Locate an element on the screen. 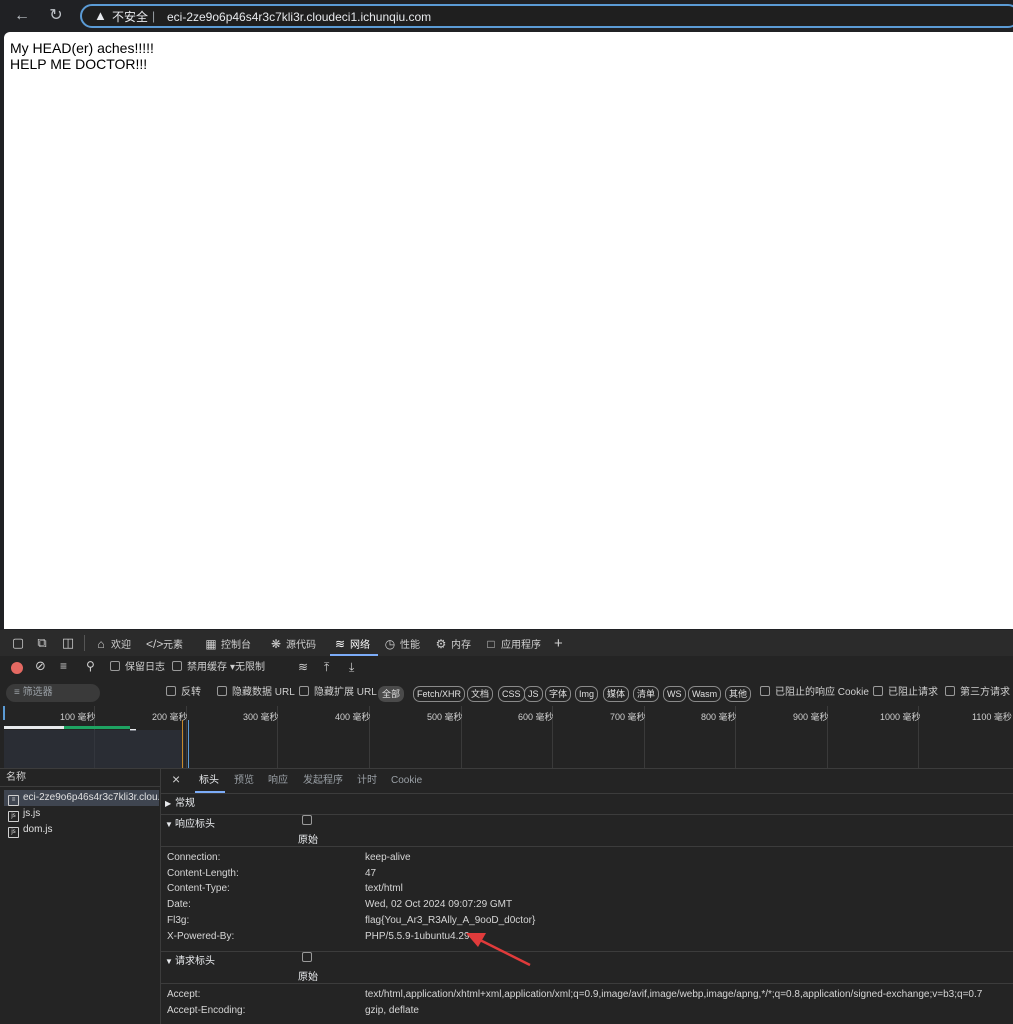 This screenshot has height=1024, width=1013. tab-timing: 计时 is located at coordinates (367, 781).